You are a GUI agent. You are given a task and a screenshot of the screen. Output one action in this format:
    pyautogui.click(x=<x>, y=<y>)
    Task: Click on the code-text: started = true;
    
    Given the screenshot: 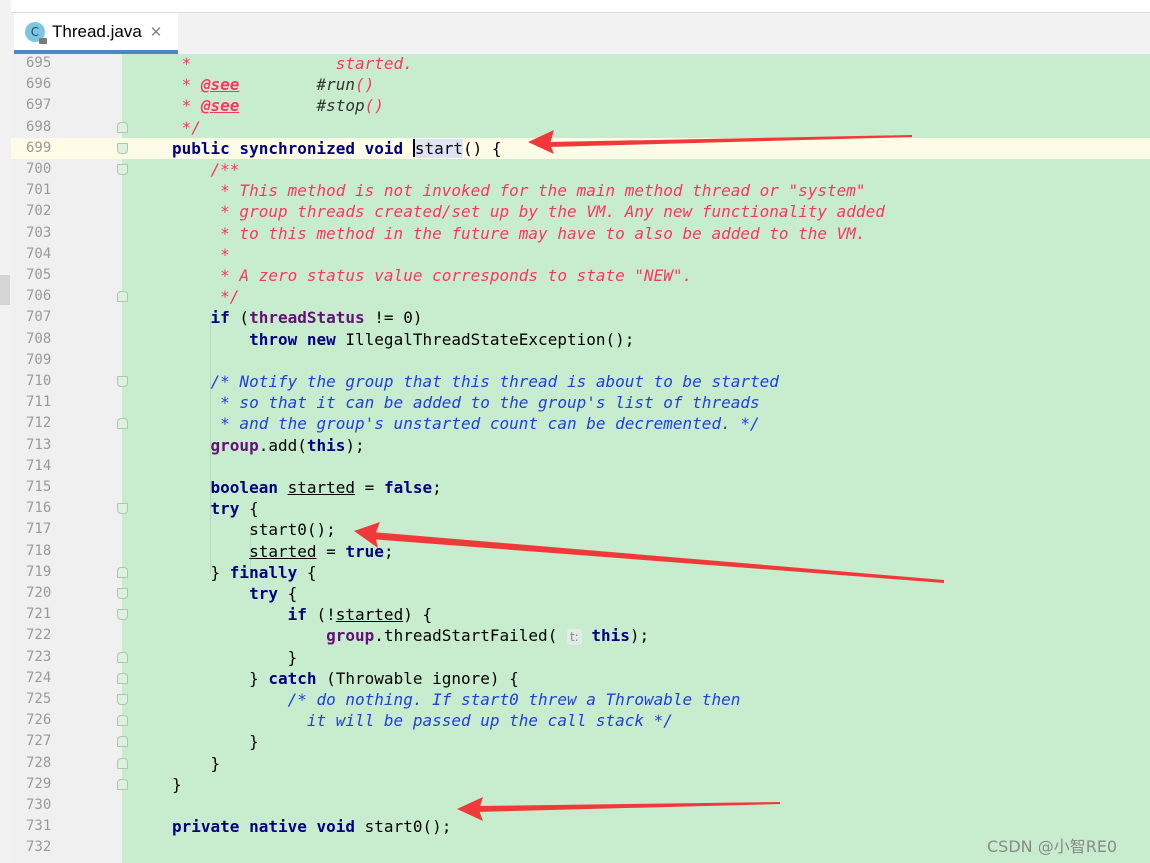 What is the action you would take?
    pyautogui.click(x=283, y=551)
    